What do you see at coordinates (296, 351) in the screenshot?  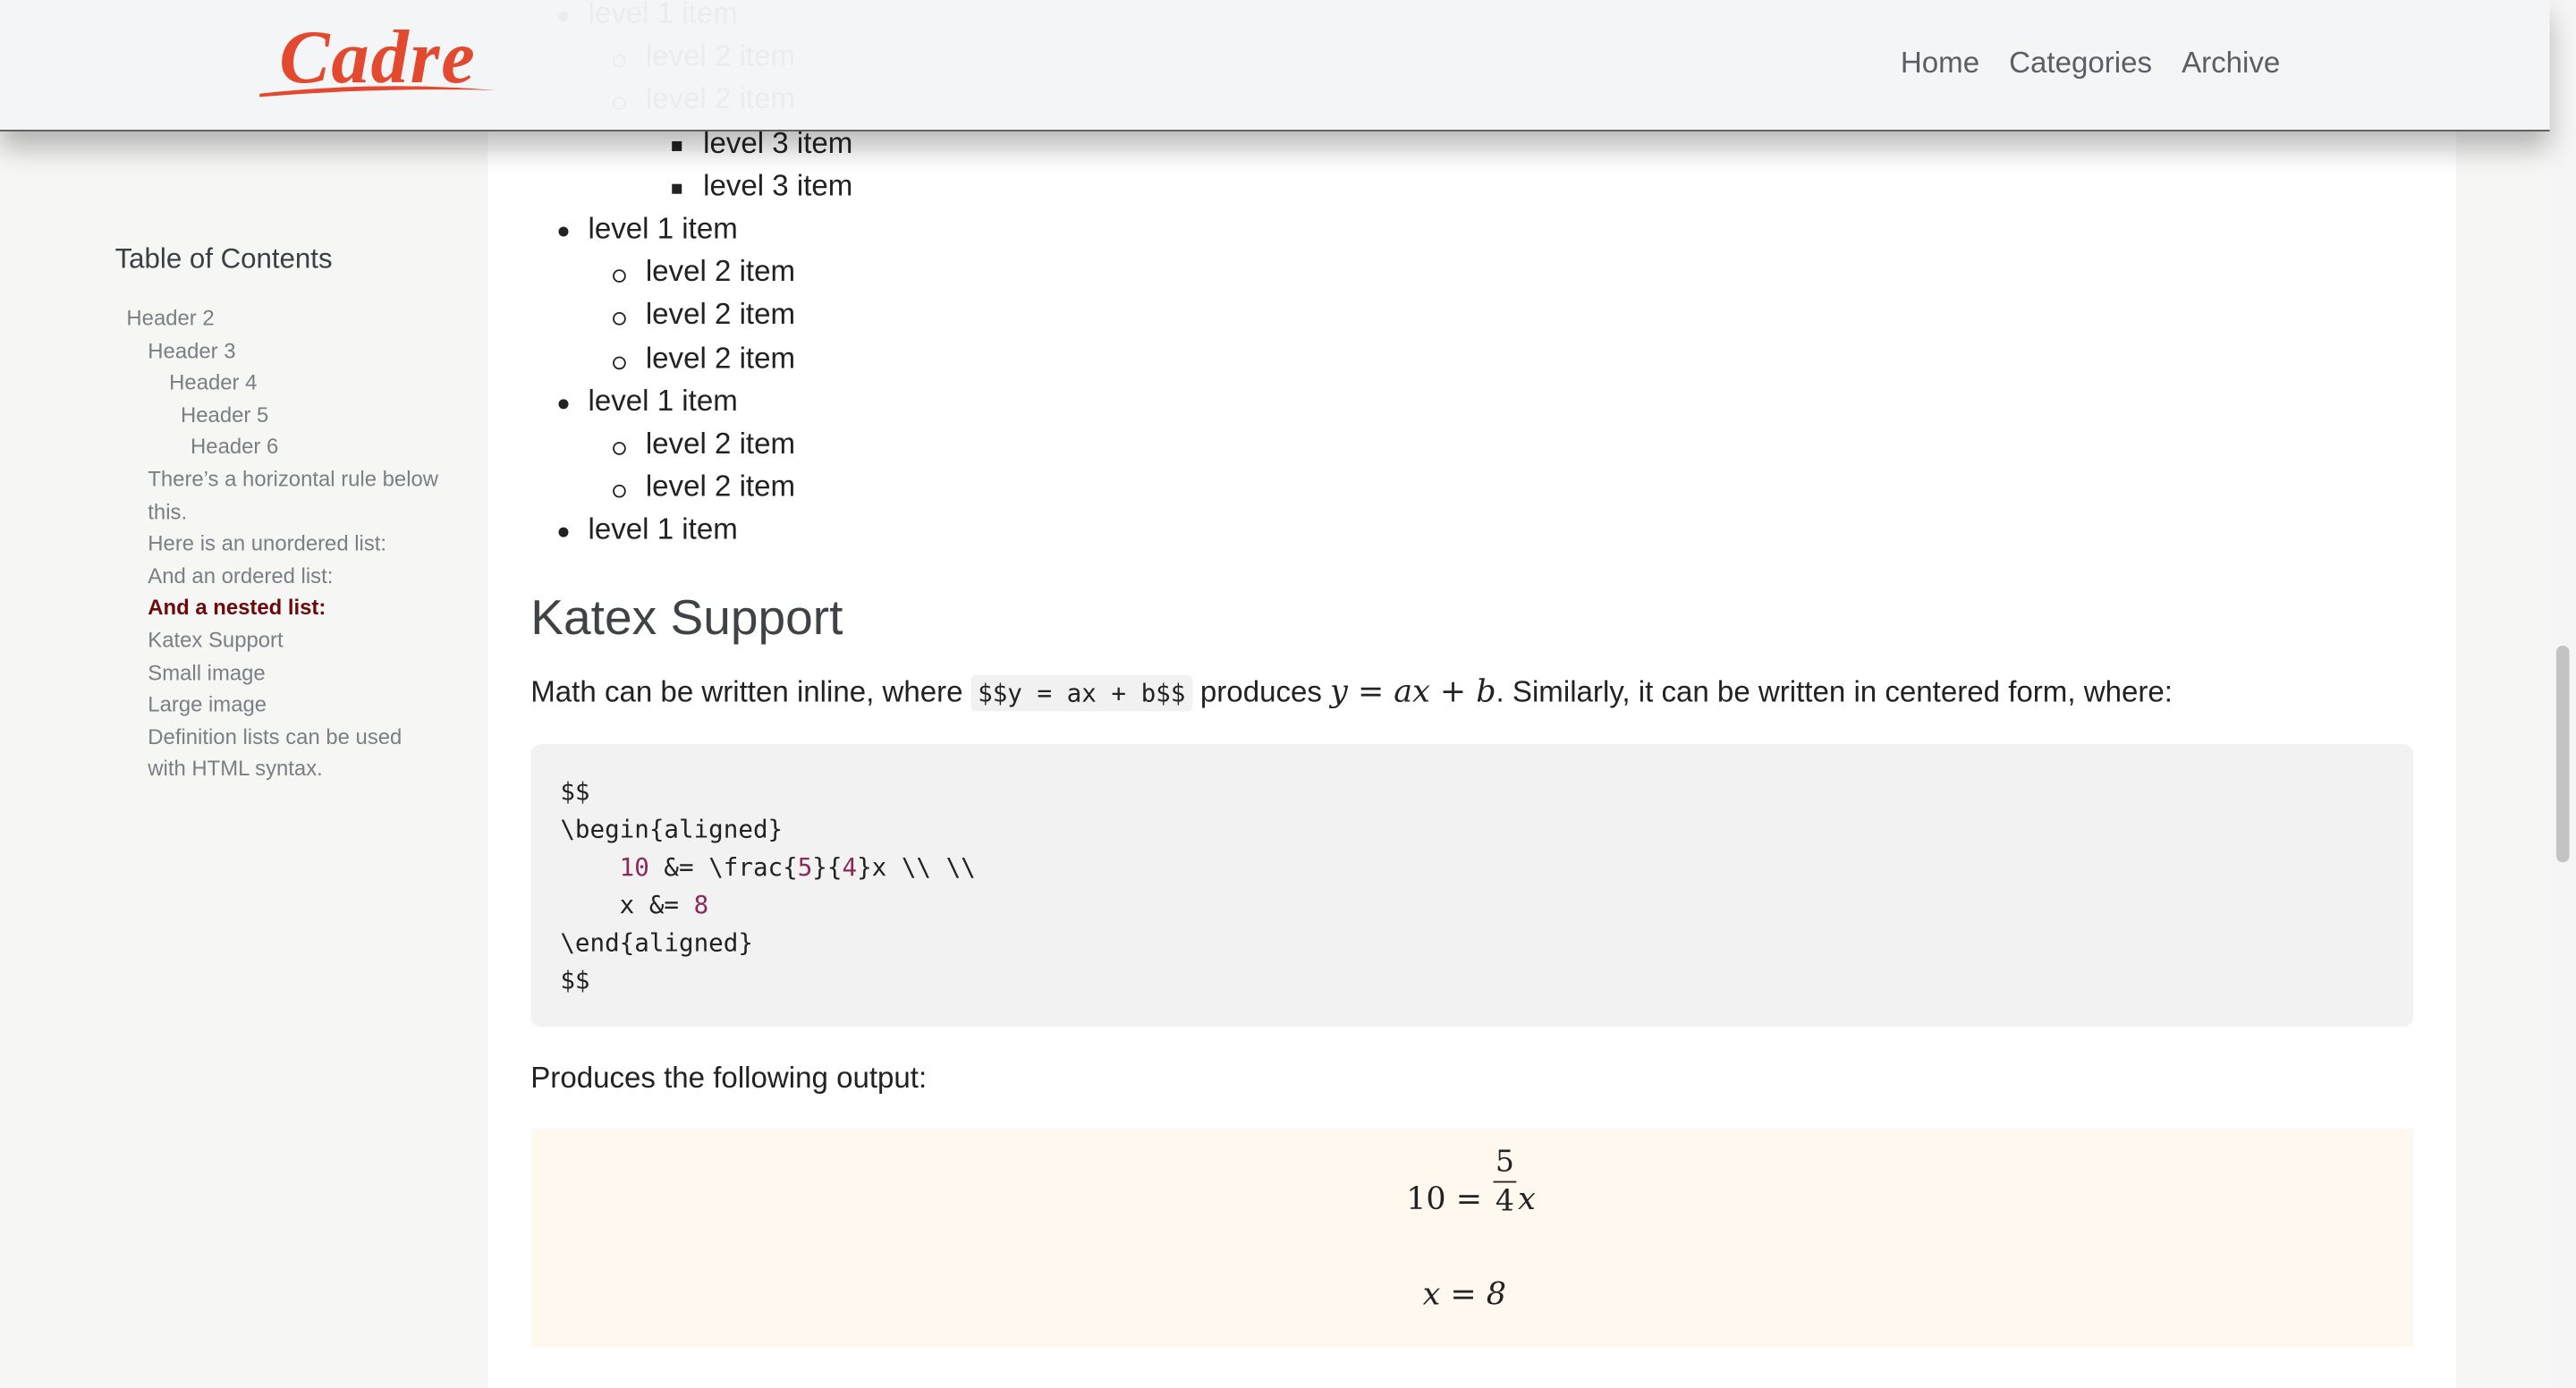 I see `toc-item: Header 3` at bounding box center [296, 351].